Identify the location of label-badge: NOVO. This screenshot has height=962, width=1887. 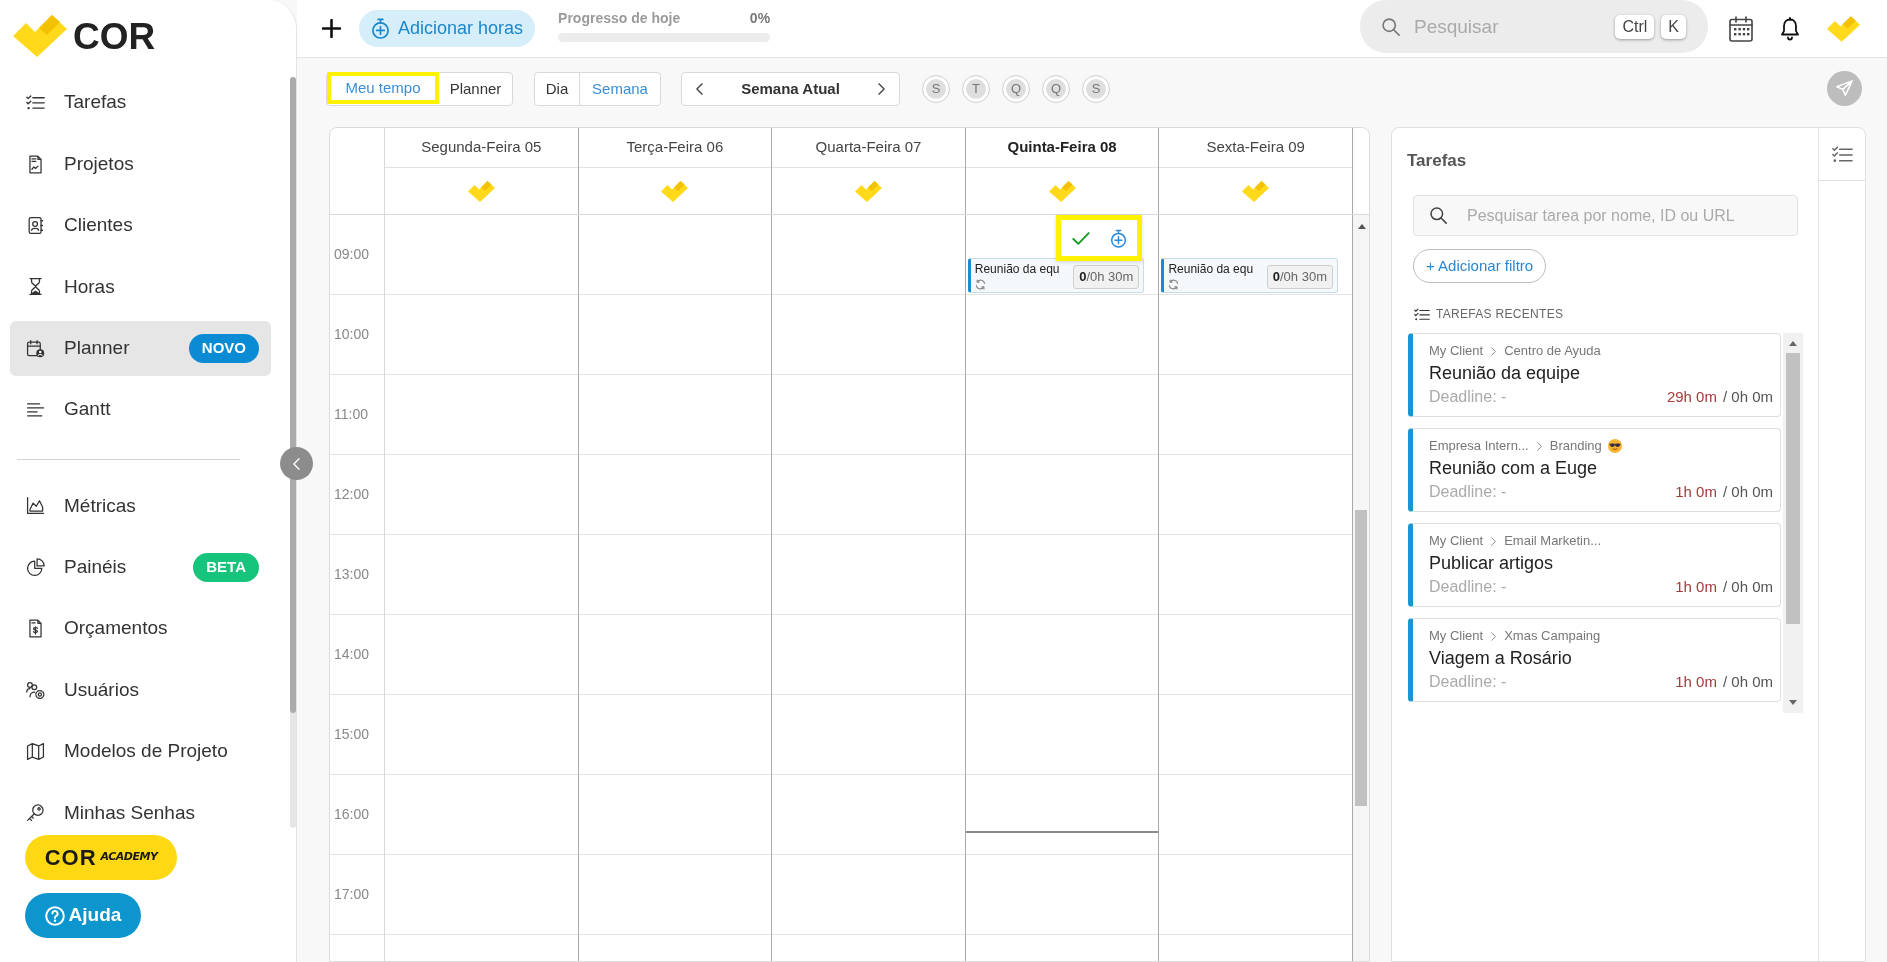
(223, 348).